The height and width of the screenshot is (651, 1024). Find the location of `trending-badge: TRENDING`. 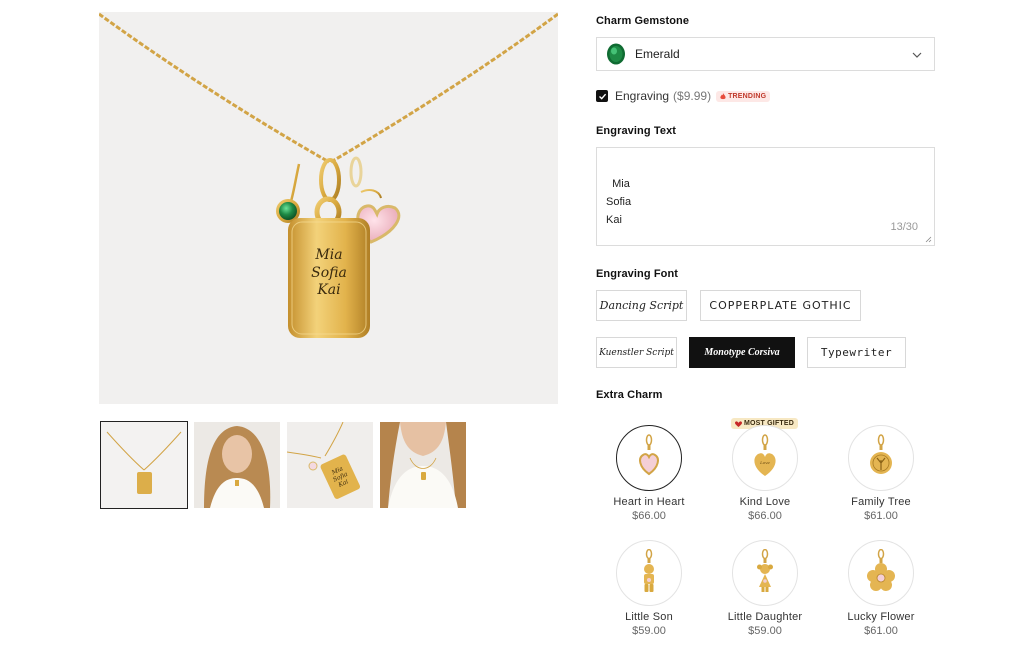

trending-badge: TRENDING is located at coordinates (743, 96).